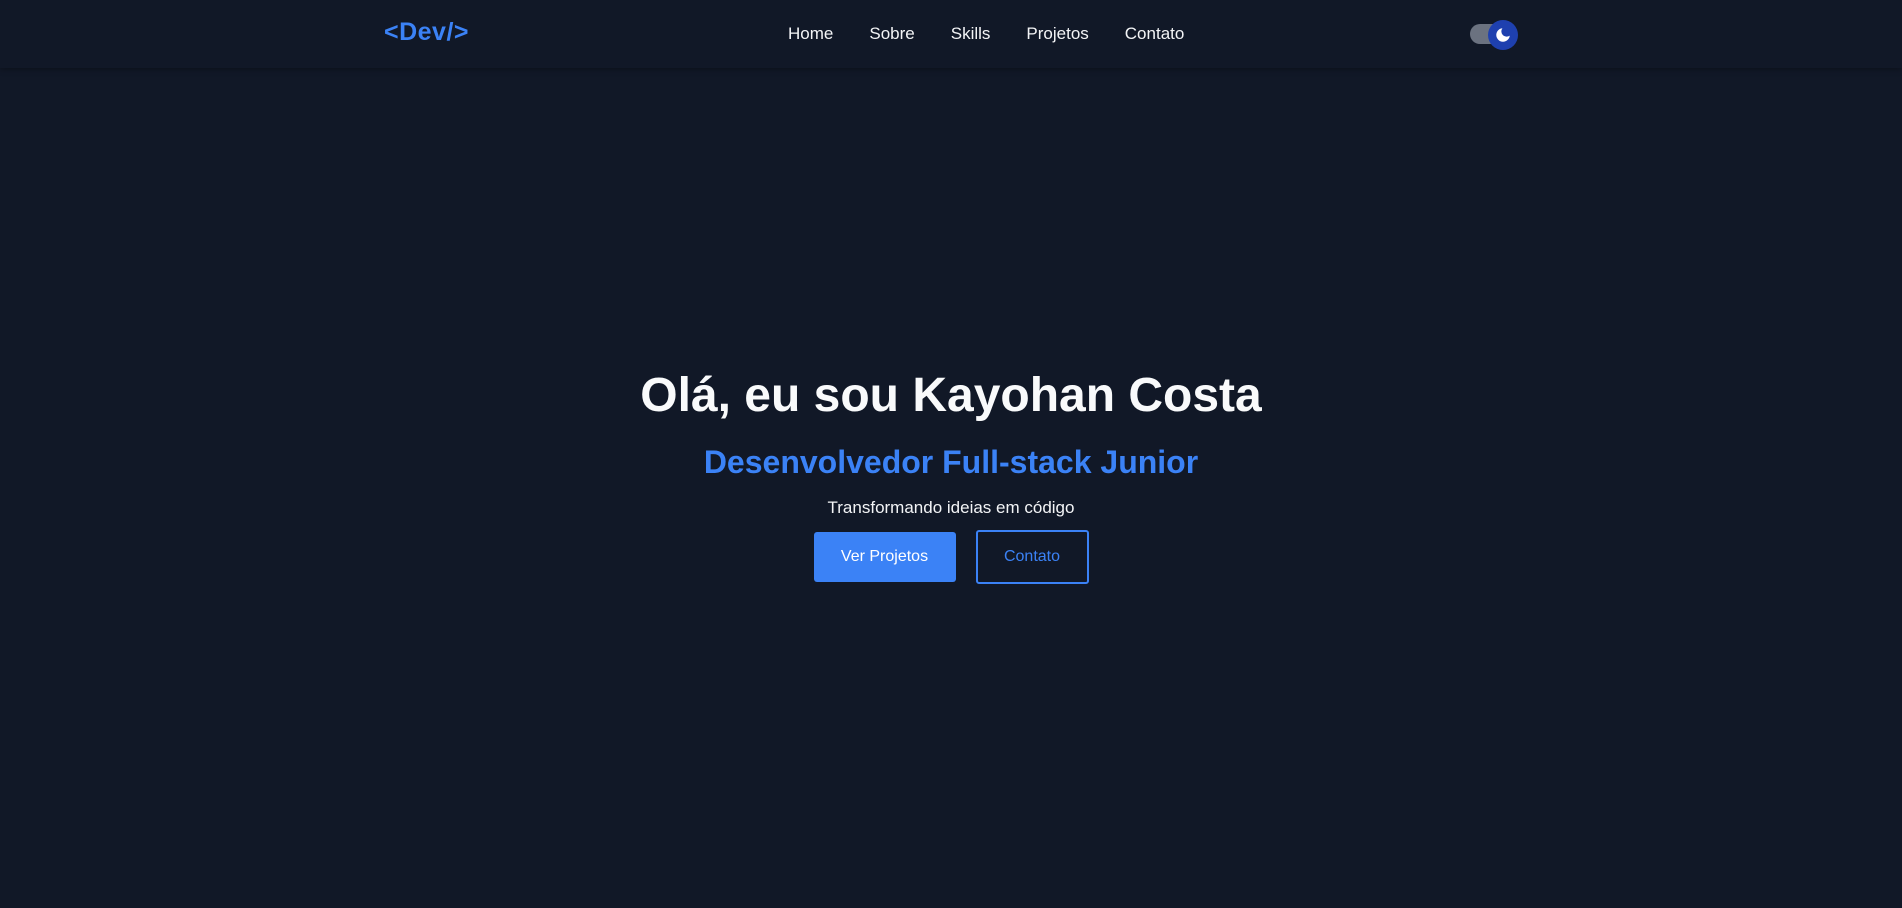  I want to click on moon-icon, so click(1503, 35).